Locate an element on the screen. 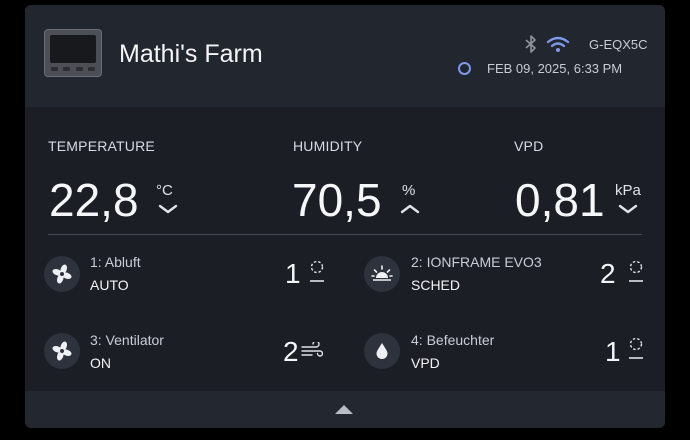 Image resolution: width=690 pixels, height=440 pixels. humidity-label: HUMIDITY is located at coordinates (328, 146).